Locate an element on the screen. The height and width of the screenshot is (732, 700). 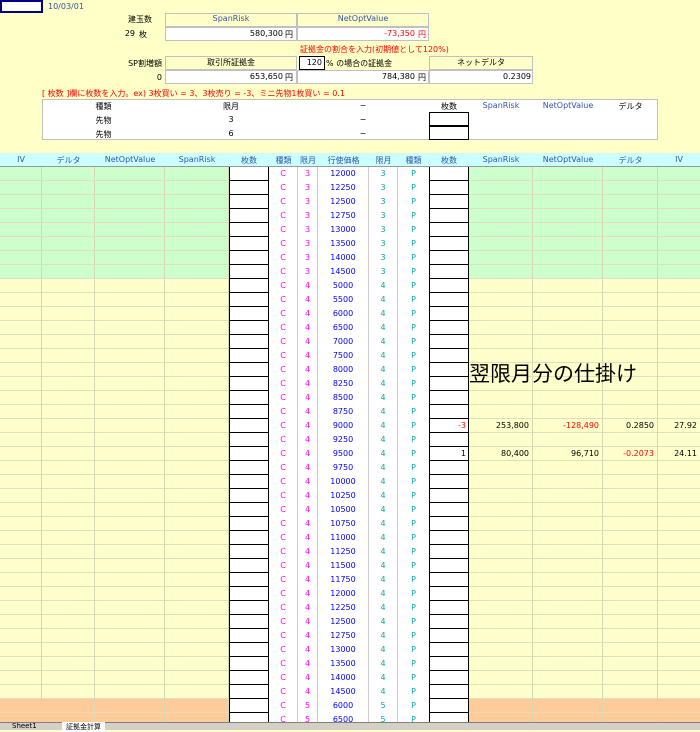
selected-cell is located at coordinates (21, 6).